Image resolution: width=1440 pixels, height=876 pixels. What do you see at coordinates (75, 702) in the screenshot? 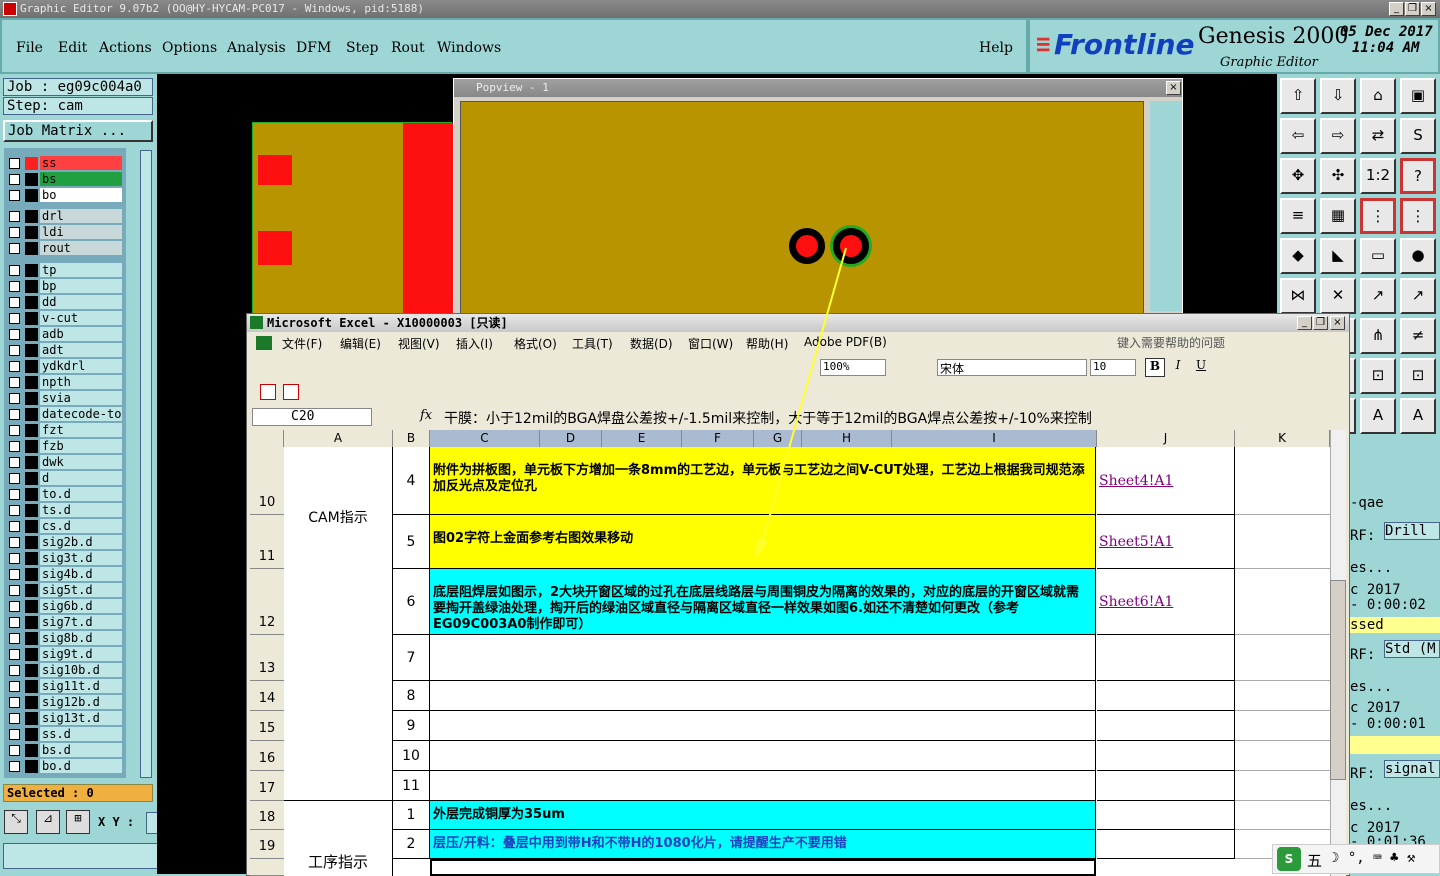
I see `layer-row: sig12b.d` at bounding box center [75, 702].